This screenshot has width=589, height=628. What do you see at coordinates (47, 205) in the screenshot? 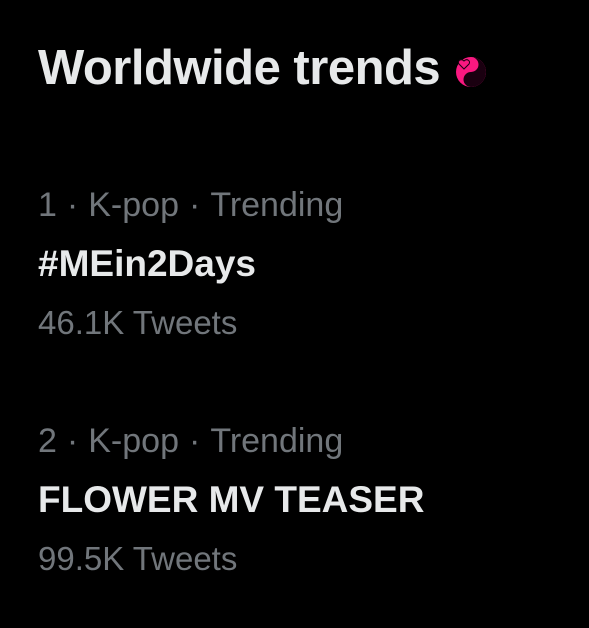
I see `trend-rank: 1` at bounding box center [47, 205].